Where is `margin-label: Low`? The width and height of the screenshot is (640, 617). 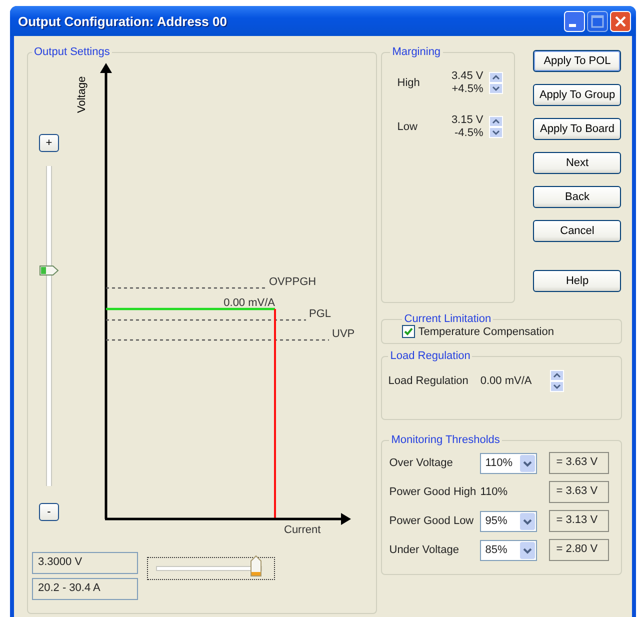 margin-label: Low is located at coordinates (407, 127).